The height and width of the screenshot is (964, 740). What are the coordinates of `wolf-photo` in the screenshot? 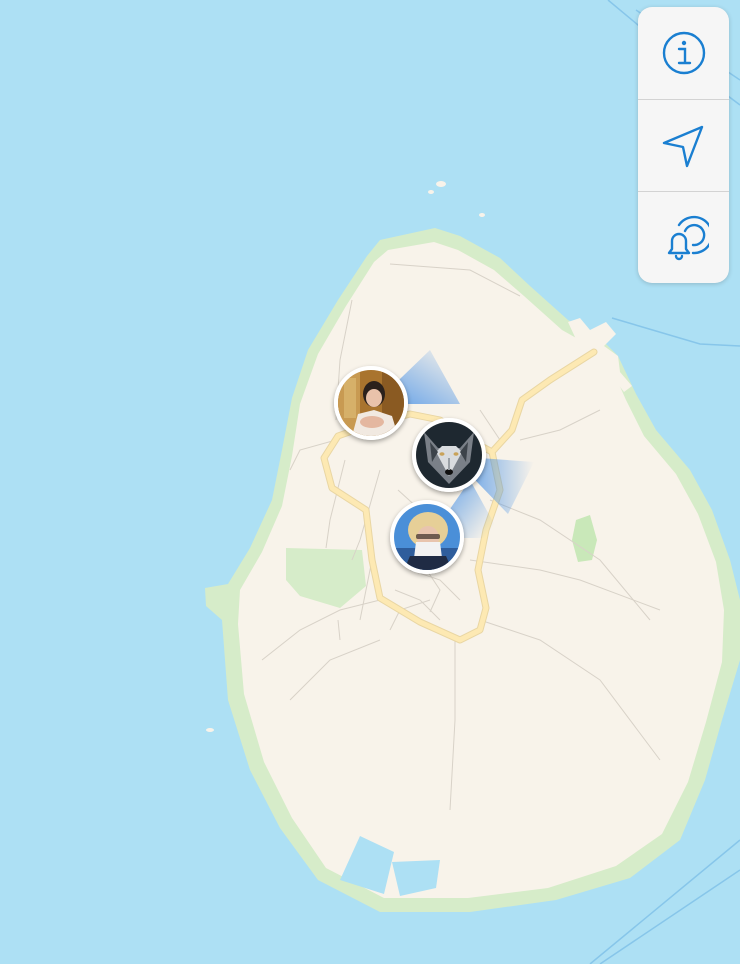 It's located at (449, 455).